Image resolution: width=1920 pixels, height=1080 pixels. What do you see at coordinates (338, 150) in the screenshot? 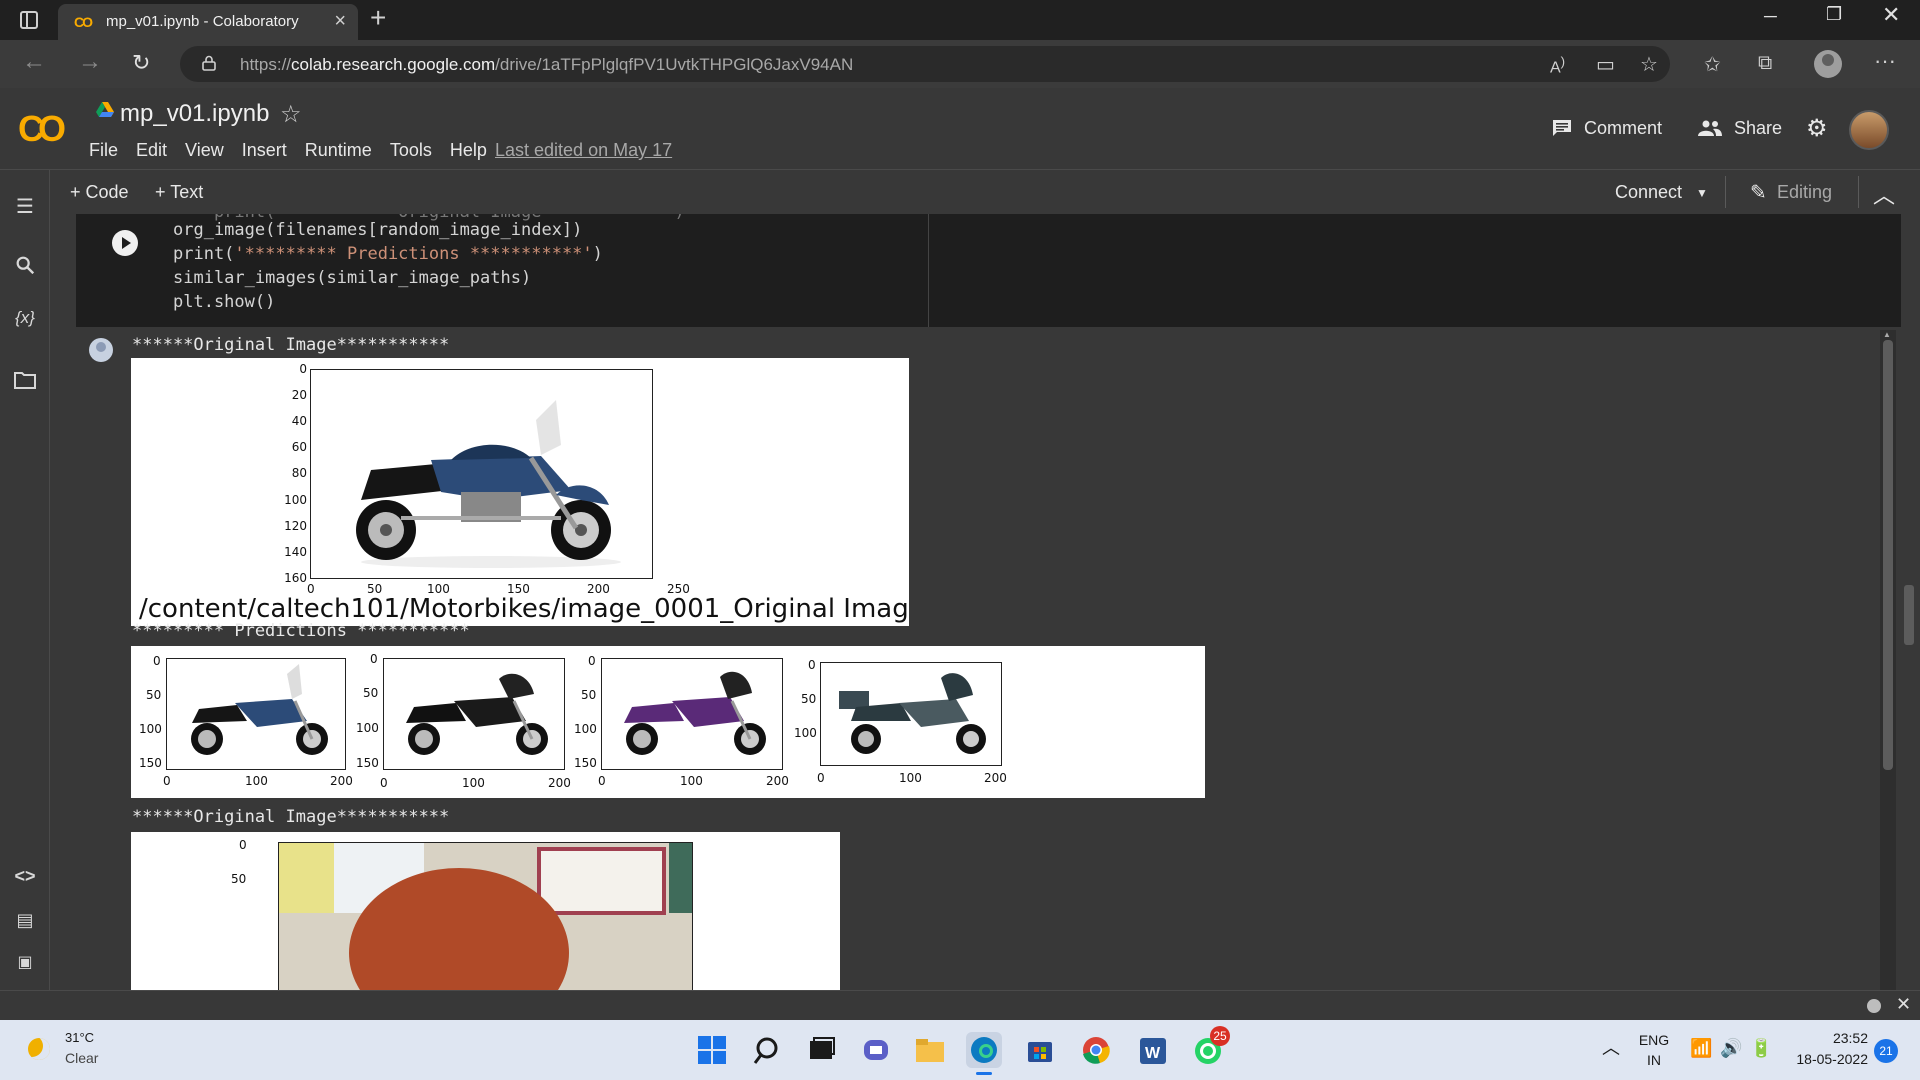
I see `menu-runtime: Runtime` at bounding box center [338, 150].